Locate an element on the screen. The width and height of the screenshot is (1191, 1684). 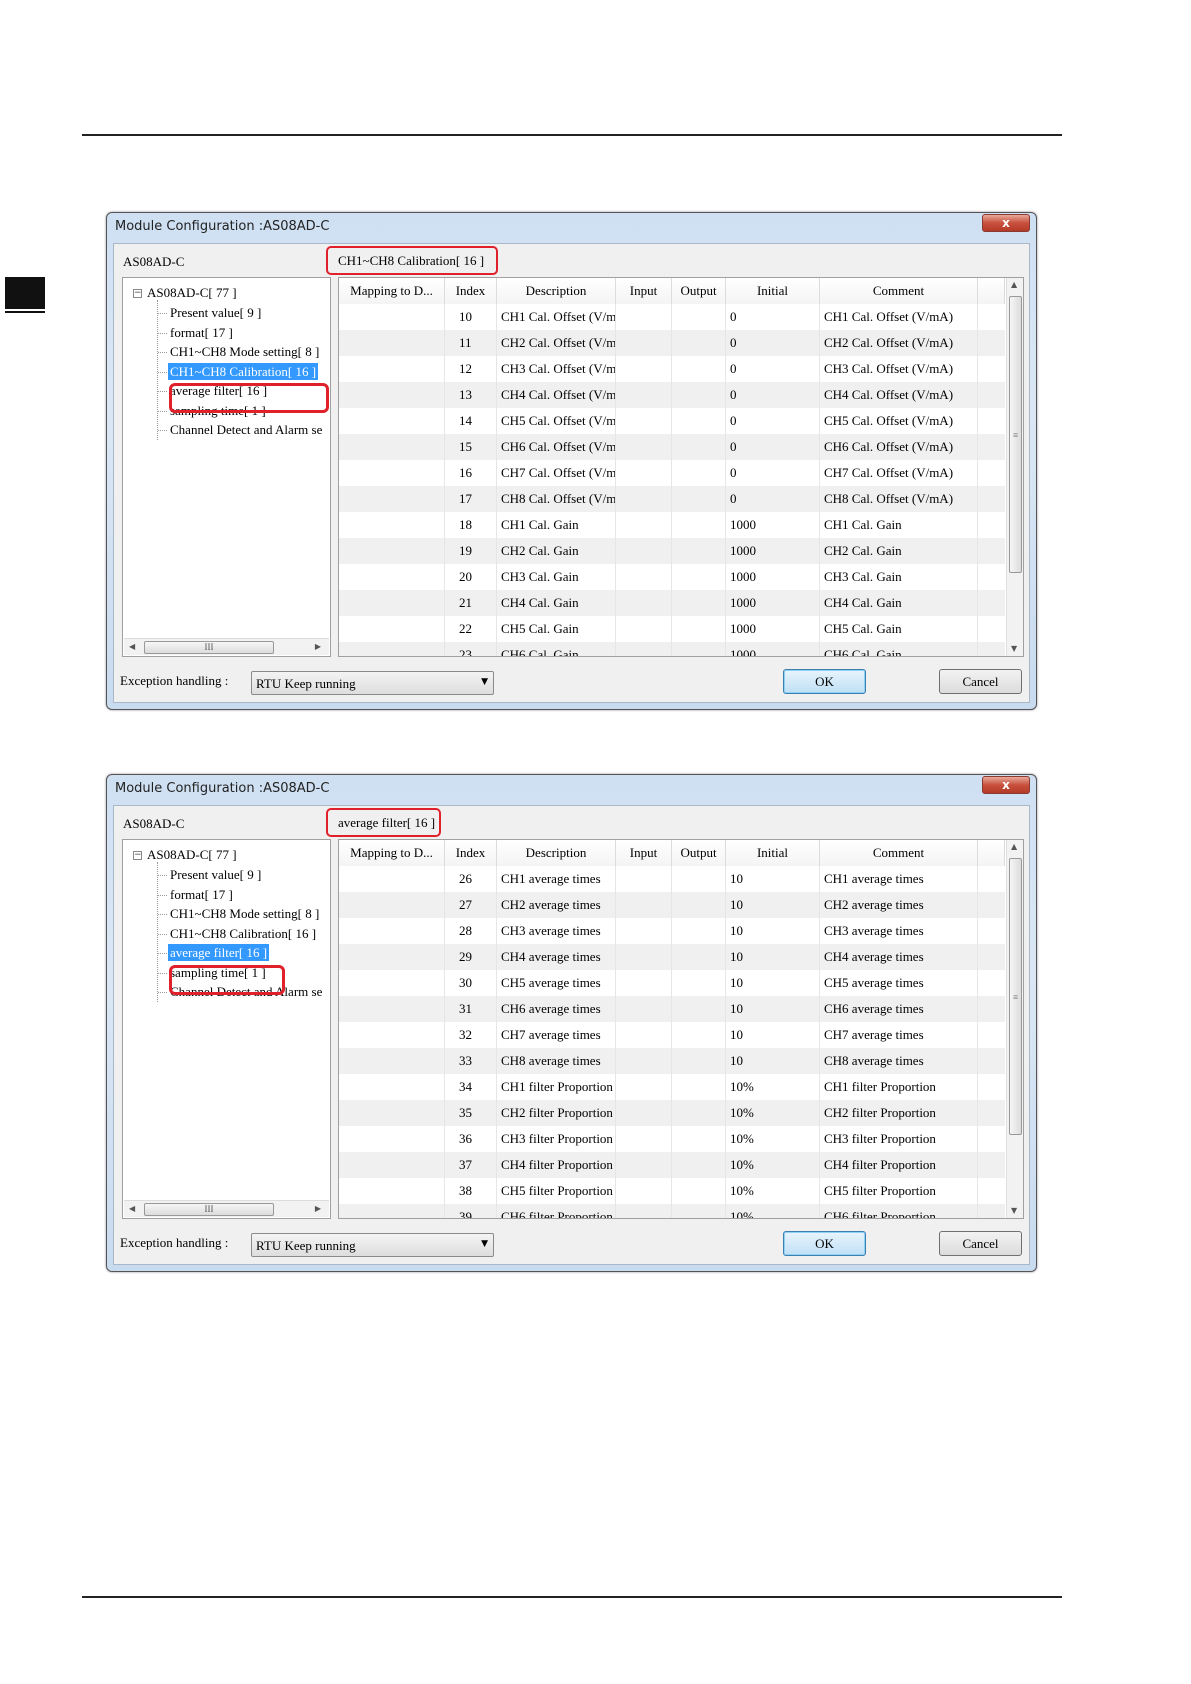
scroll-down-icon: ▼ is located at coordinates (1014, 1210).